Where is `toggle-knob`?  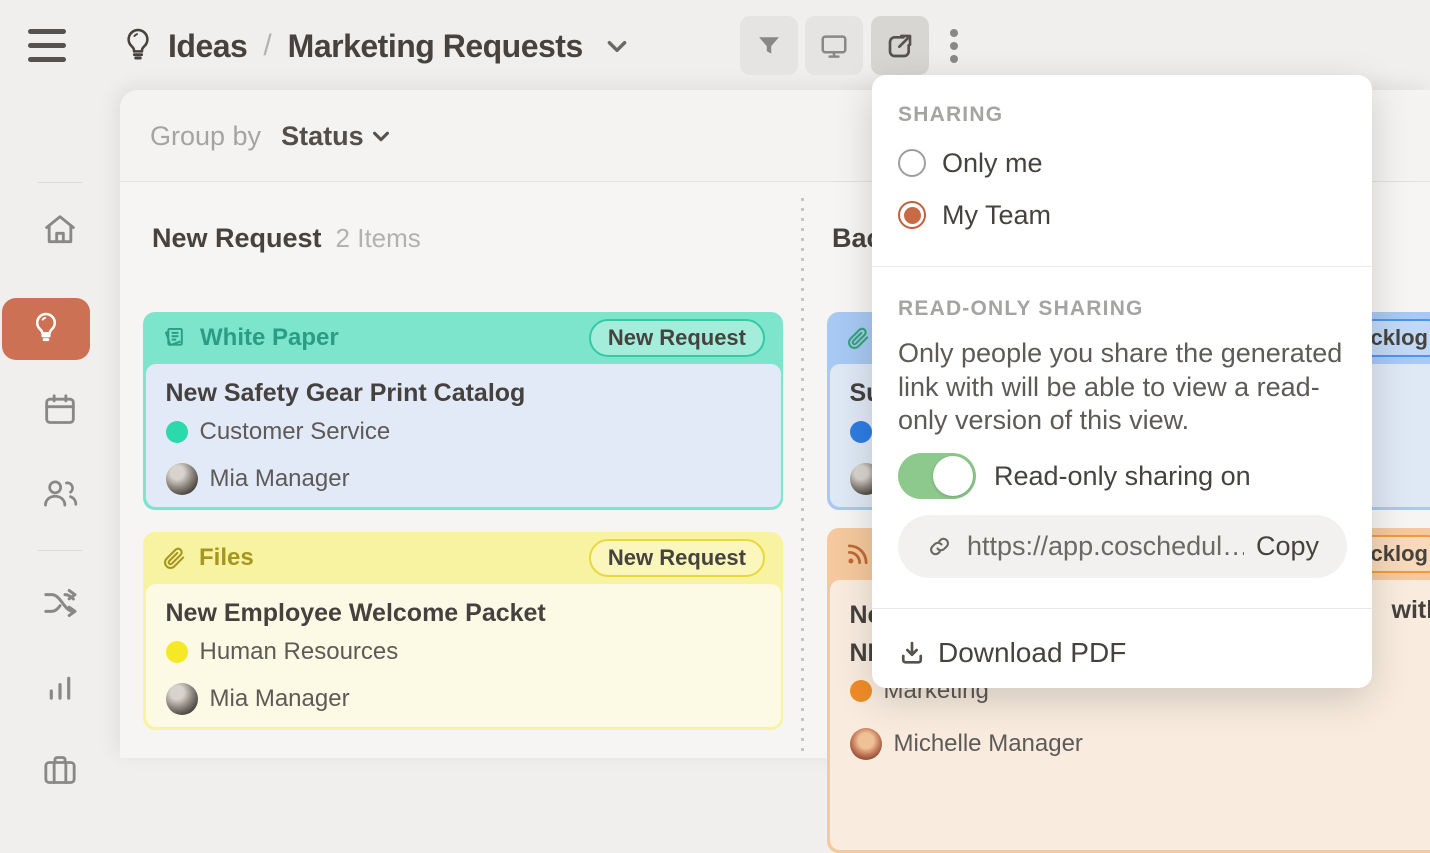
toggle-knob is located at coordinates (953, 476).